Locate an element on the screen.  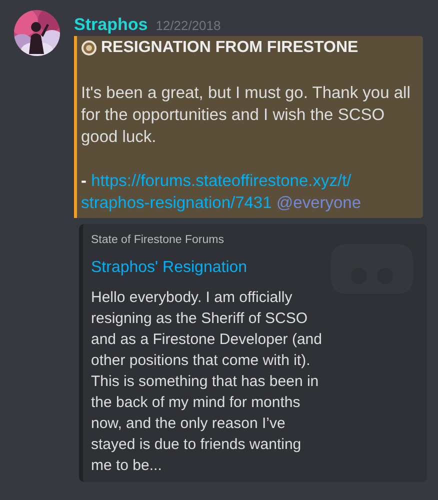
embed-title: Straphos' Resignation is located at coordinates (259, 268).